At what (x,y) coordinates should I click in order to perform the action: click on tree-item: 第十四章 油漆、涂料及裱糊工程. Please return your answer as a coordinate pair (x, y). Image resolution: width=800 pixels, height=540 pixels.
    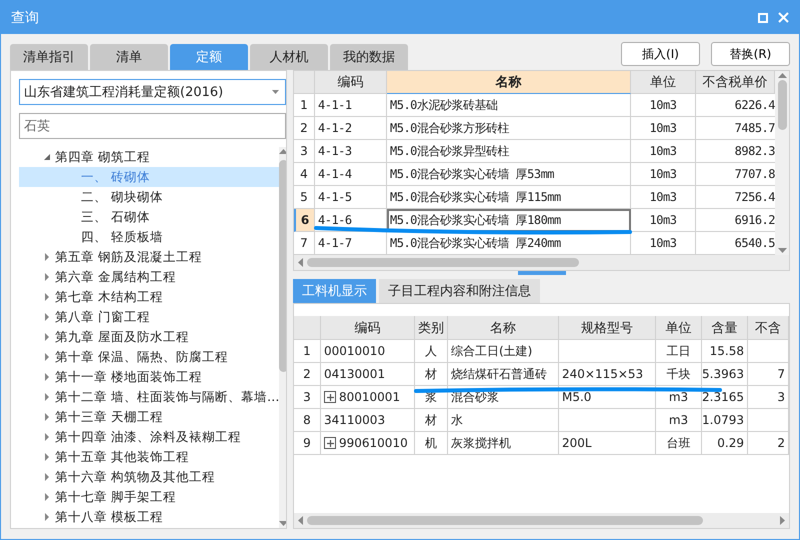
    Looking at the image, I should click on (149, 437).